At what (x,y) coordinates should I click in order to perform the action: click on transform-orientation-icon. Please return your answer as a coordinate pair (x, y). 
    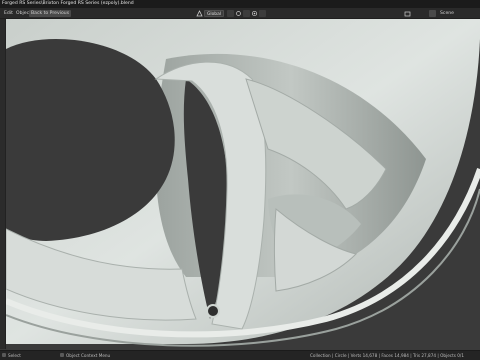
    Looking at the image, I should click on (199, 13).